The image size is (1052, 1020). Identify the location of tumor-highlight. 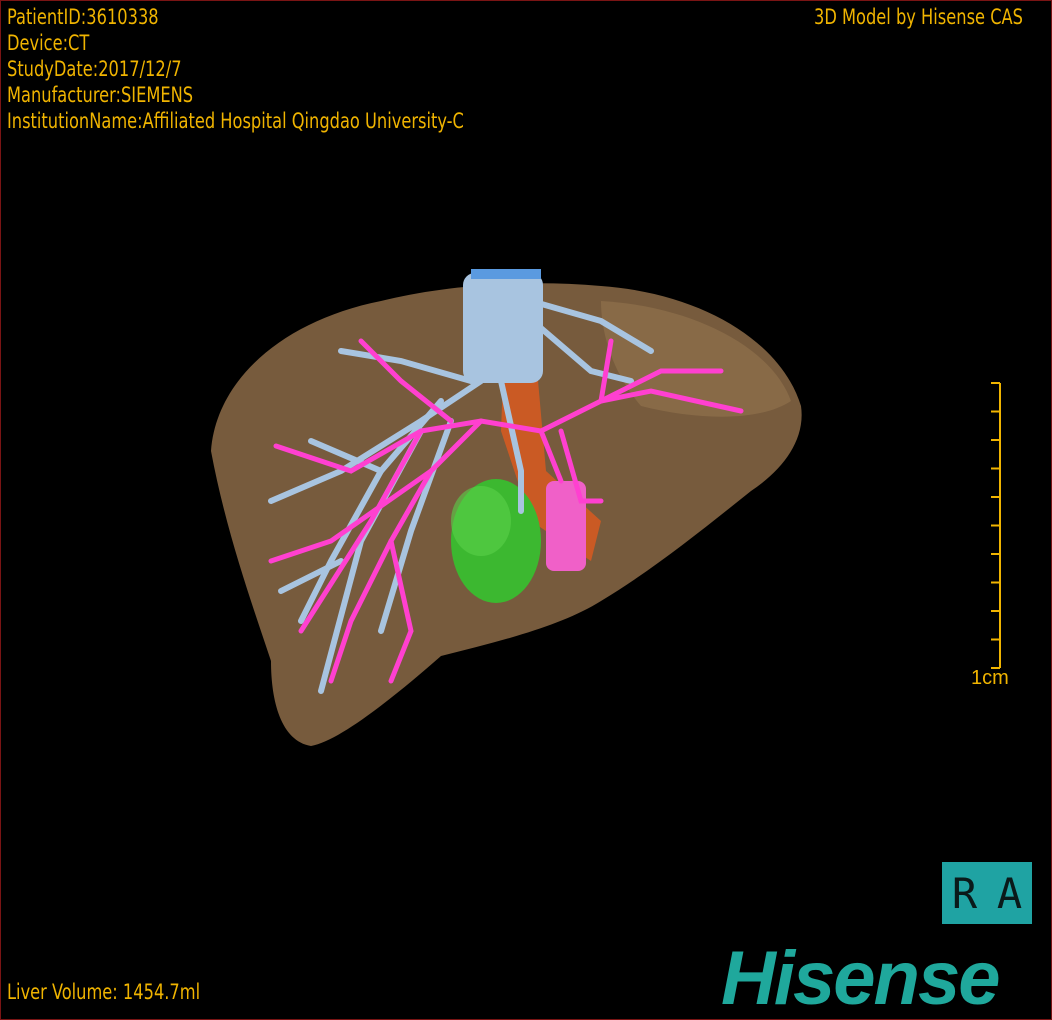
(481, 521).